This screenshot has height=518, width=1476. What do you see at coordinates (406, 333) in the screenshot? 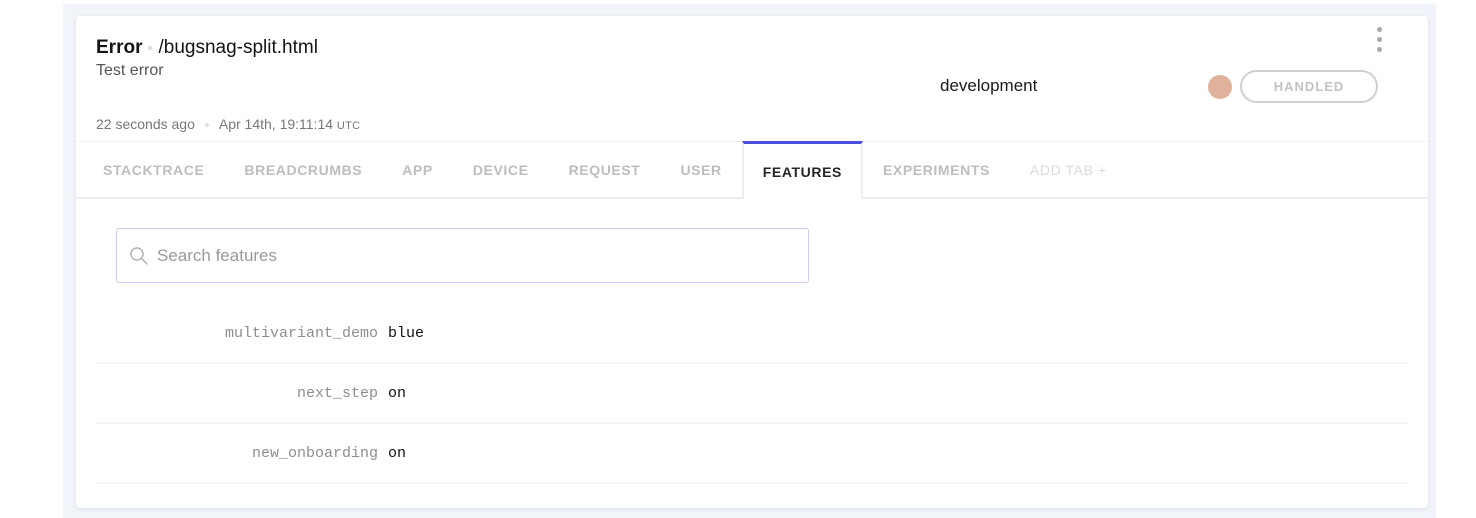
I see `feature-flag-variant: blue` at bounding box center [406, 333].